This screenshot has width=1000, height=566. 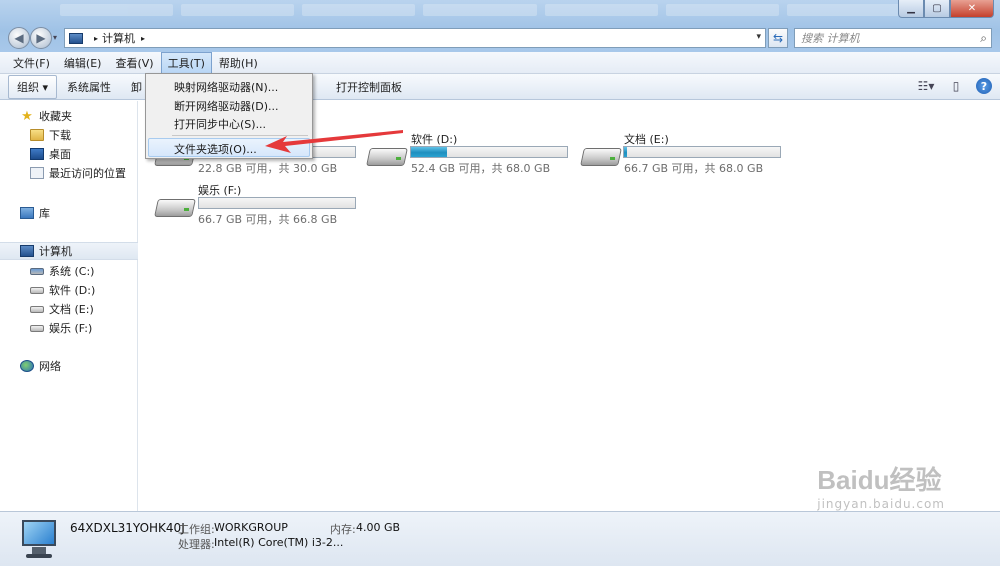 I want to click on control-panel-button: 打开控制面板, so click(x=369, y=87).